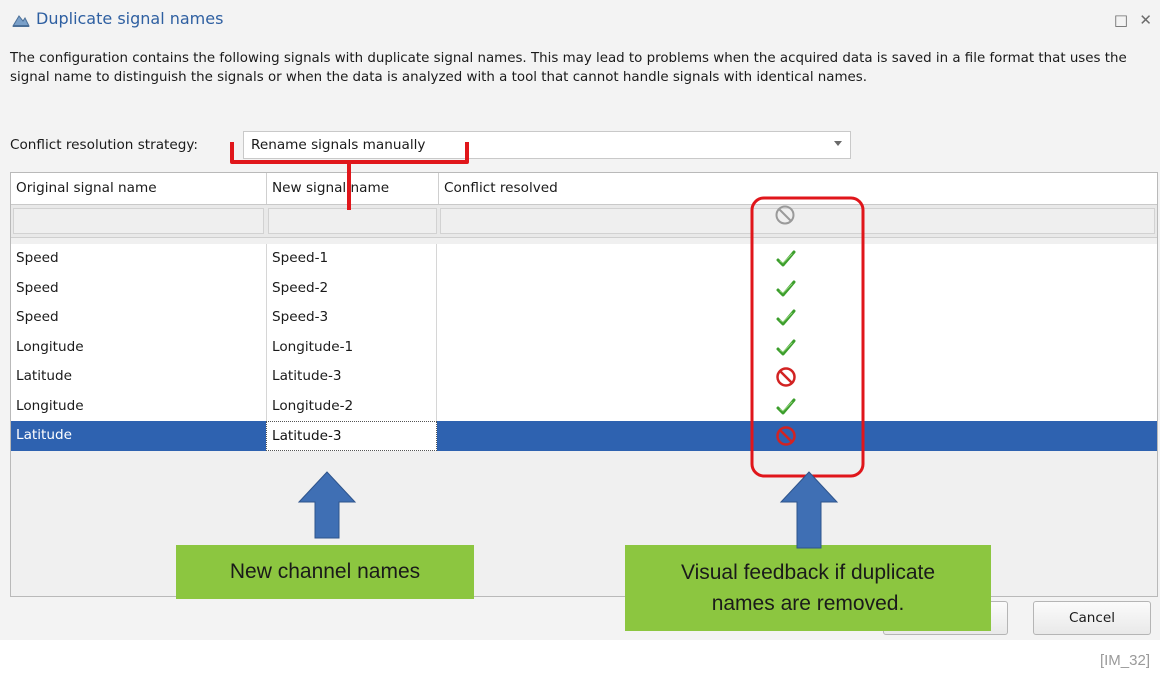 This screenshot has height=675, width=1160. I want to click on column-header-new: New signal name, so click(353, 188).